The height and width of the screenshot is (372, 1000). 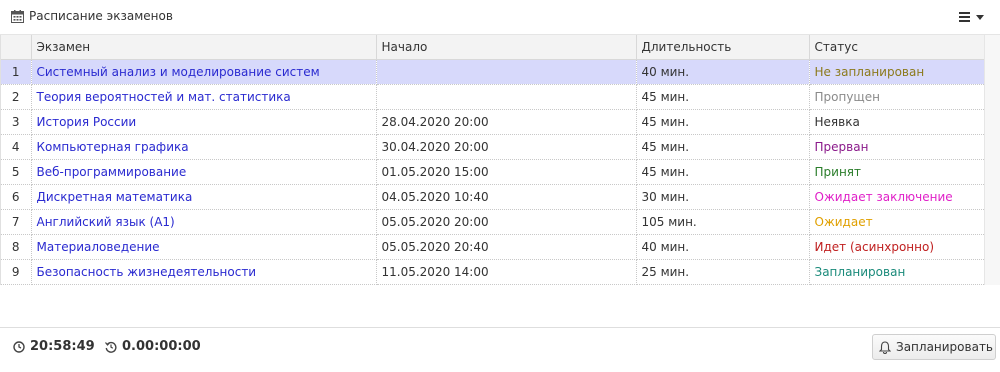 I want to click on exam-name: Дискретная математика, so click(x=204, y=197).